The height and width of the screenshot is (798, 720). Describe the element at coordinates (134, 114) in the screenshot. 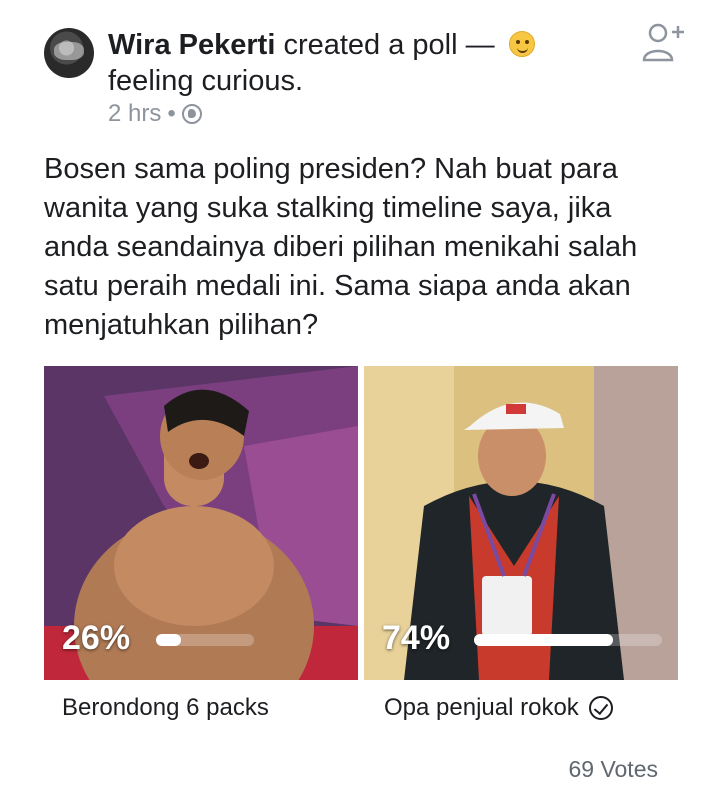

I see `timestamp: 2 hrs` at that location.